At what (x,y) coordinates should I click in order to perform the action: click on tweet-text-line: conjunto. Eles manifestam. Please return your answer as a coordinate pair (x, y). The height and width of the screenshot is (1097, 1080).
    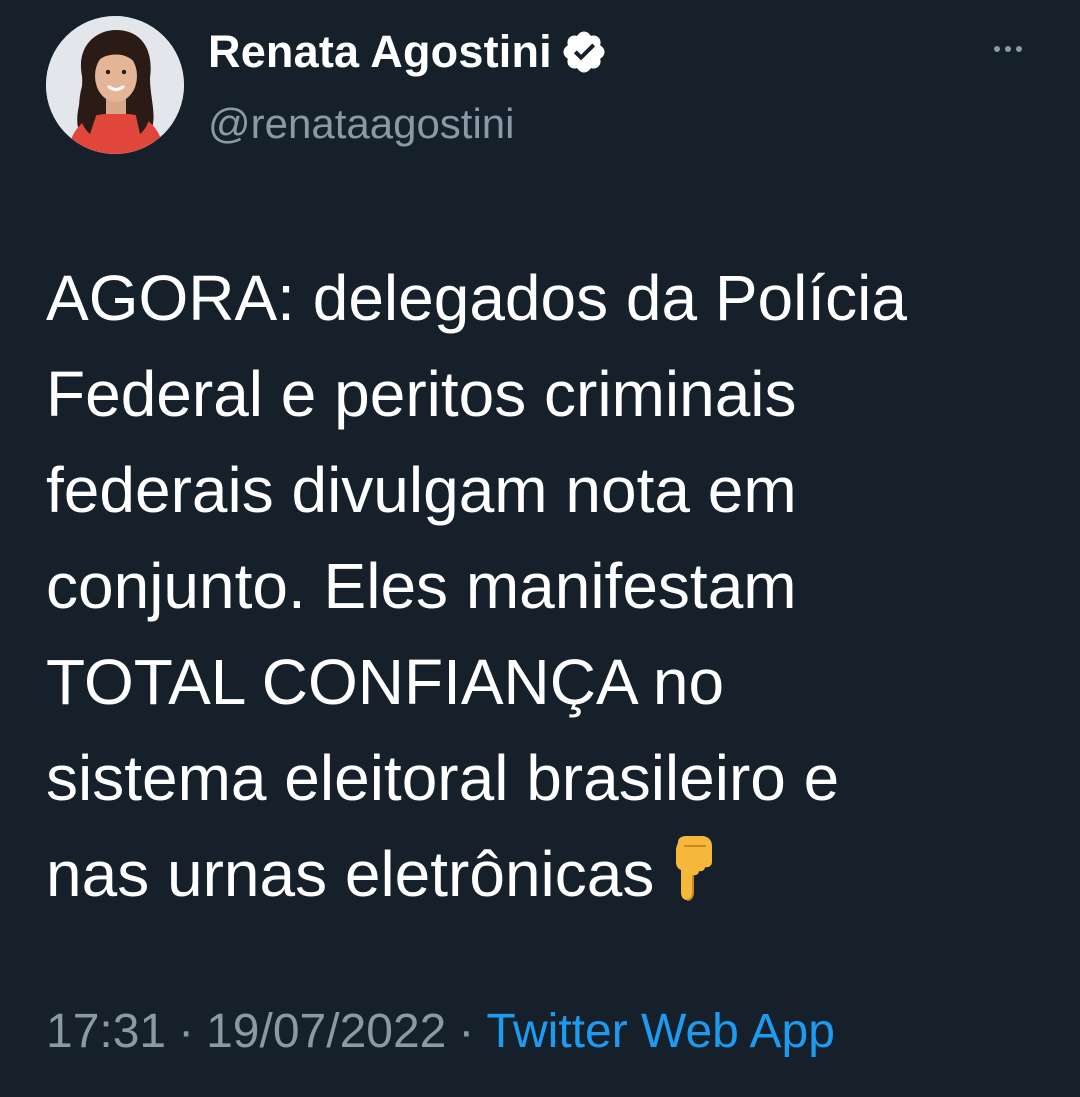
    Looking at the image, I should click on (421, 586).